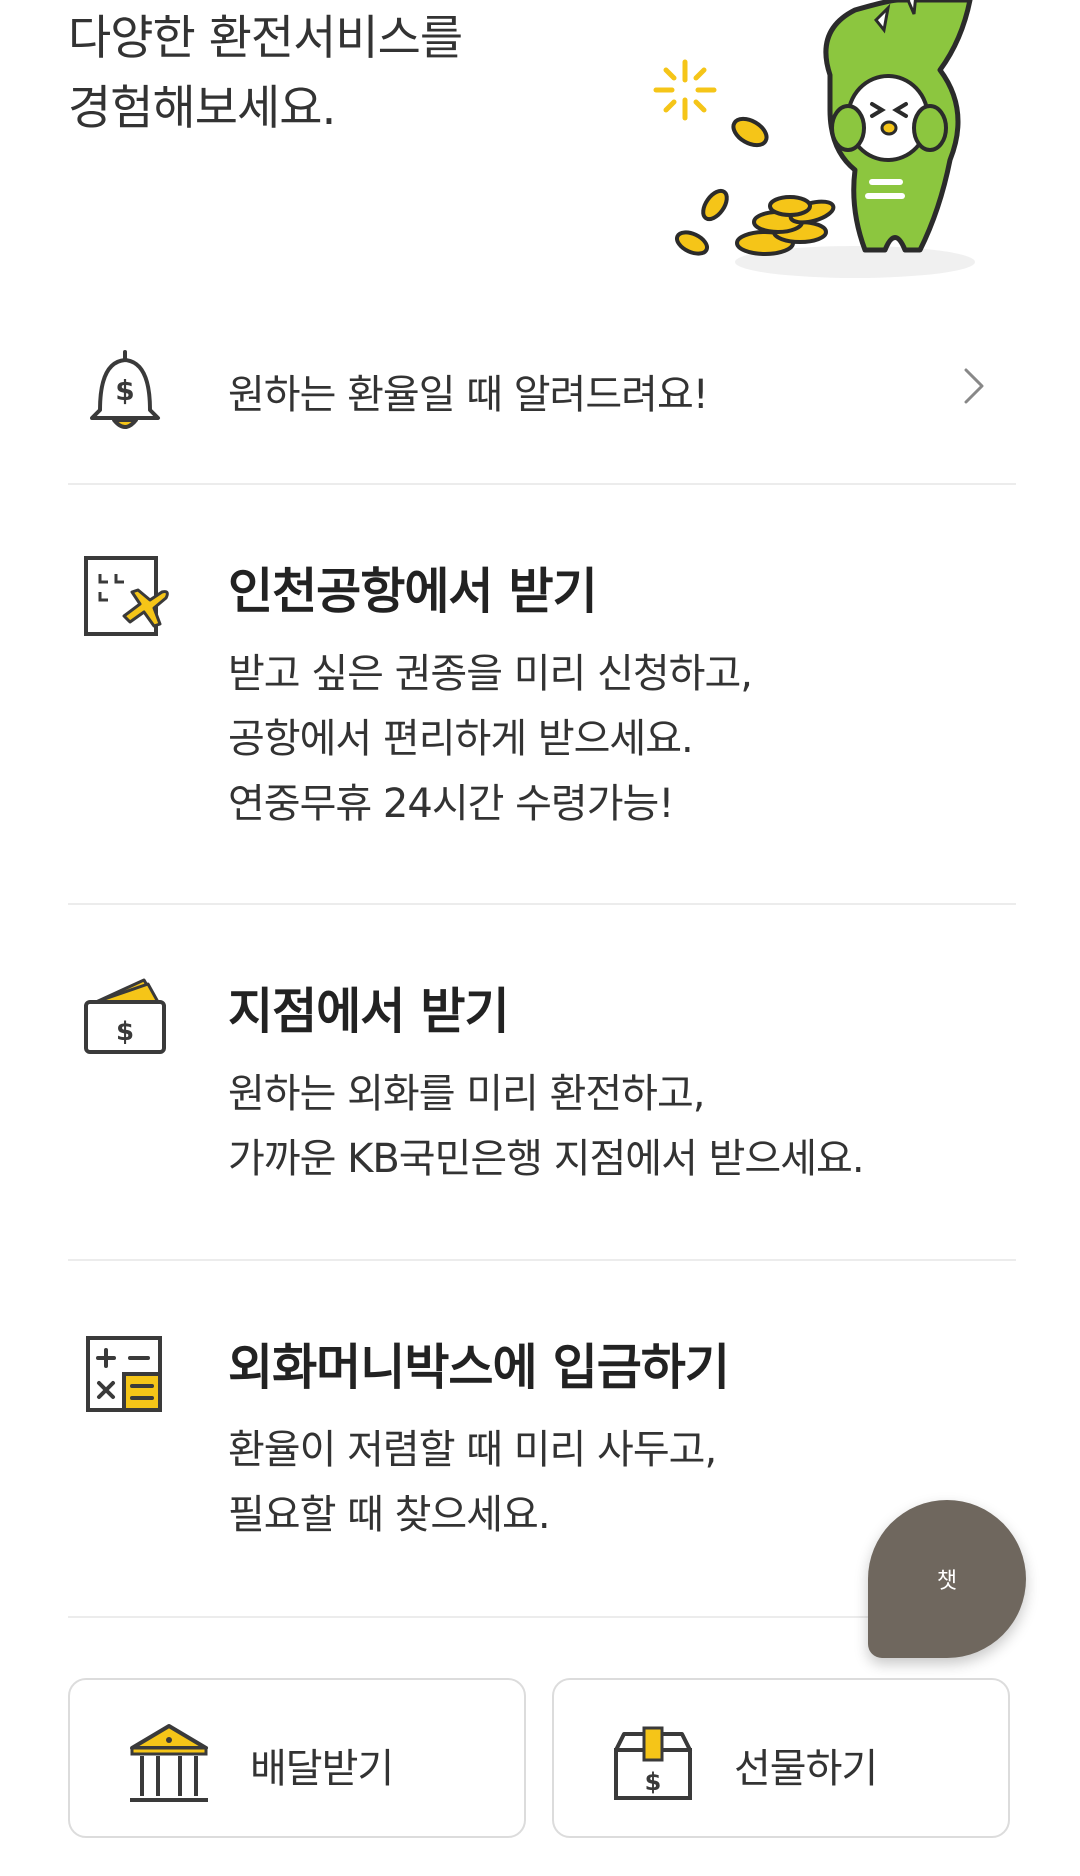 This screenshot has height=1876, width=1080. What do you see at coordinates (413, 591) in the screenshot?
I see `service-title: 인천공항에서 받기` at bounding box center [413, 591].